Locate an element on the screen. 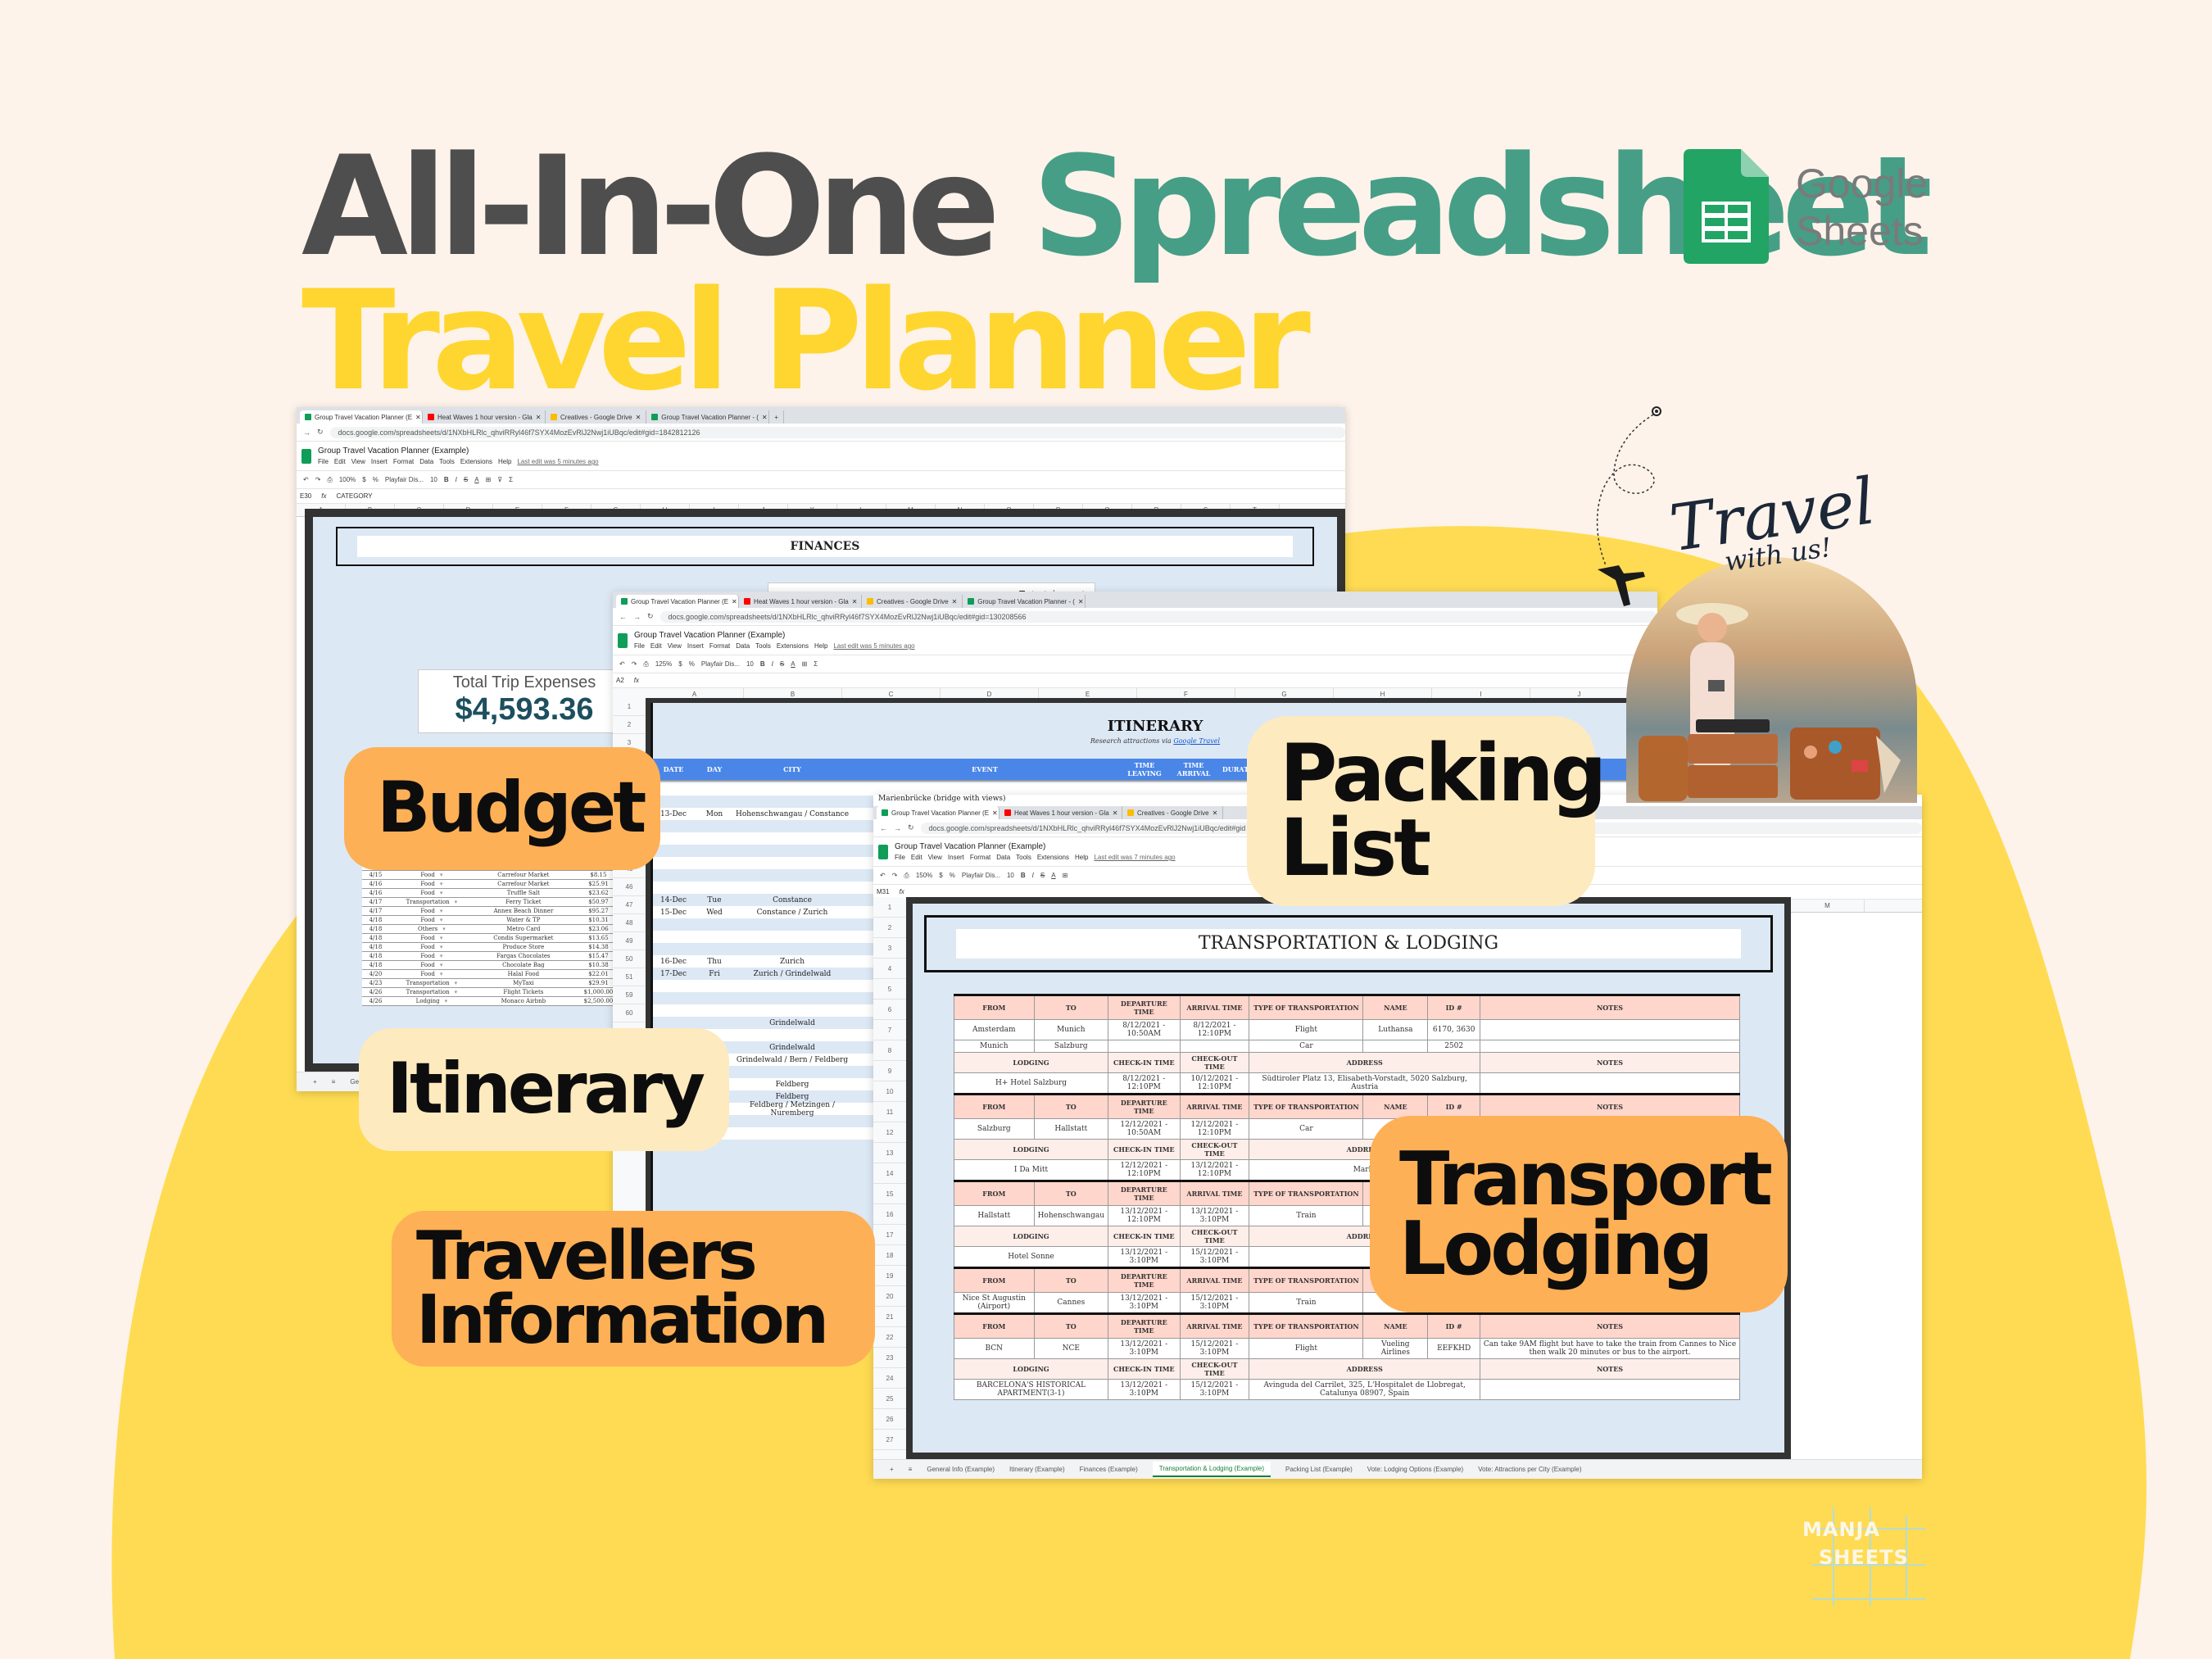 Image resolution: width=2212 pixels, height=1659 pixels. menu-data: Data is located at coordinates (426, 461).